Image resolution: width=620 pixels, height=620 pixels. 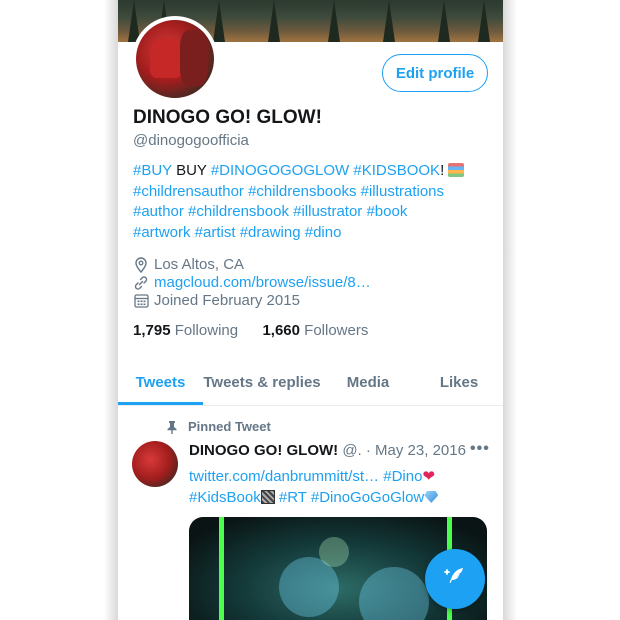 What do you see at coordinates (263, 450) in the screenshot?
I see `tweet-author-name: DINOGO GO! GLOW!` at bounding box center [263, 450].